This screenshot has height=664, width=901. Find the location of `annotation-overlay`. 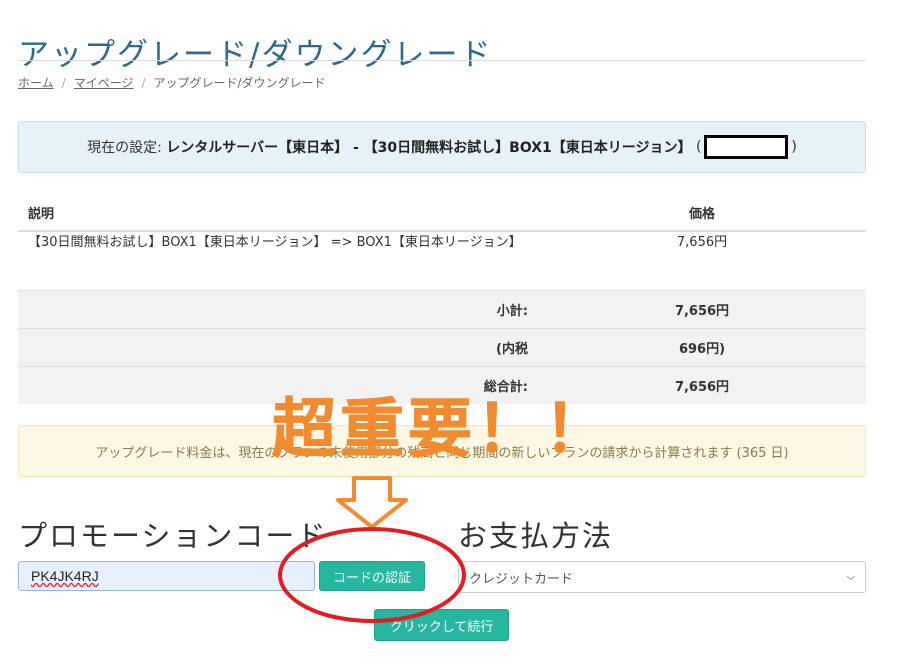

annotation-overlay is located at coordinates (372, 549).